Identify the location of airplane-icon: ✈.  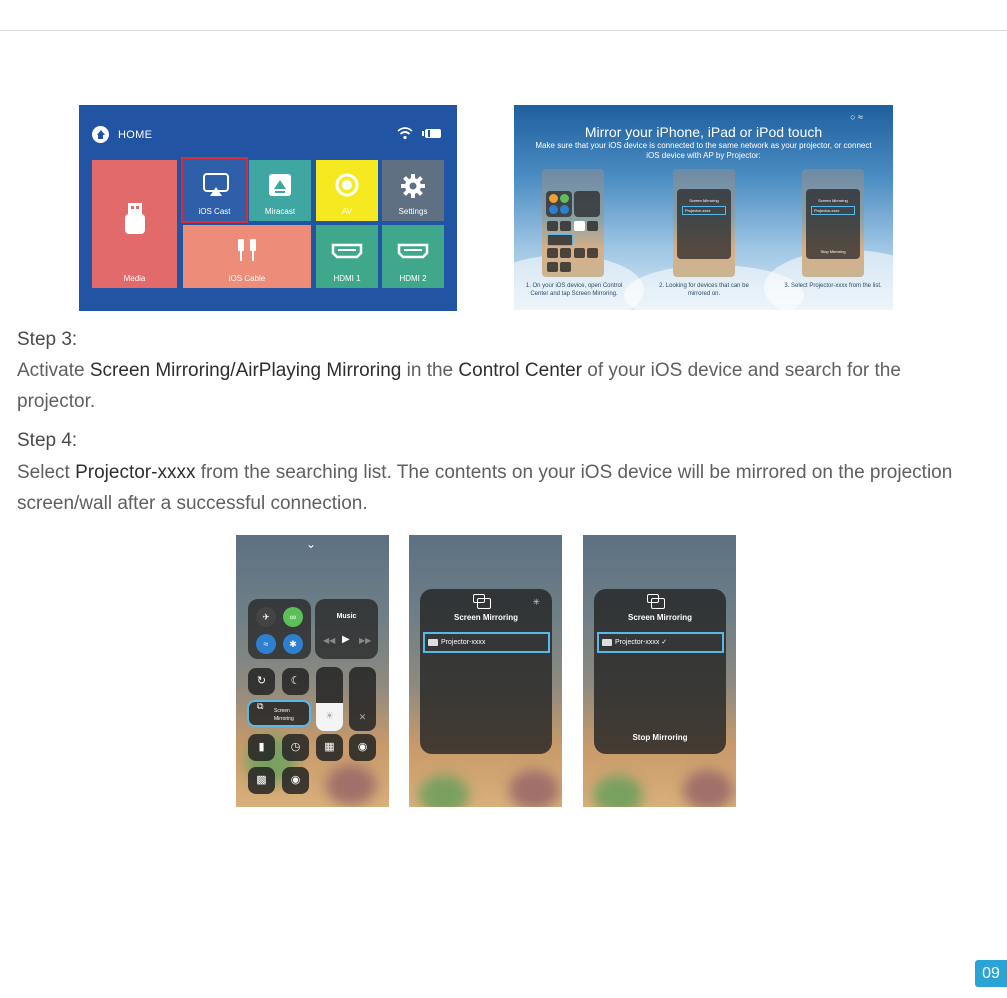
(266, 617).